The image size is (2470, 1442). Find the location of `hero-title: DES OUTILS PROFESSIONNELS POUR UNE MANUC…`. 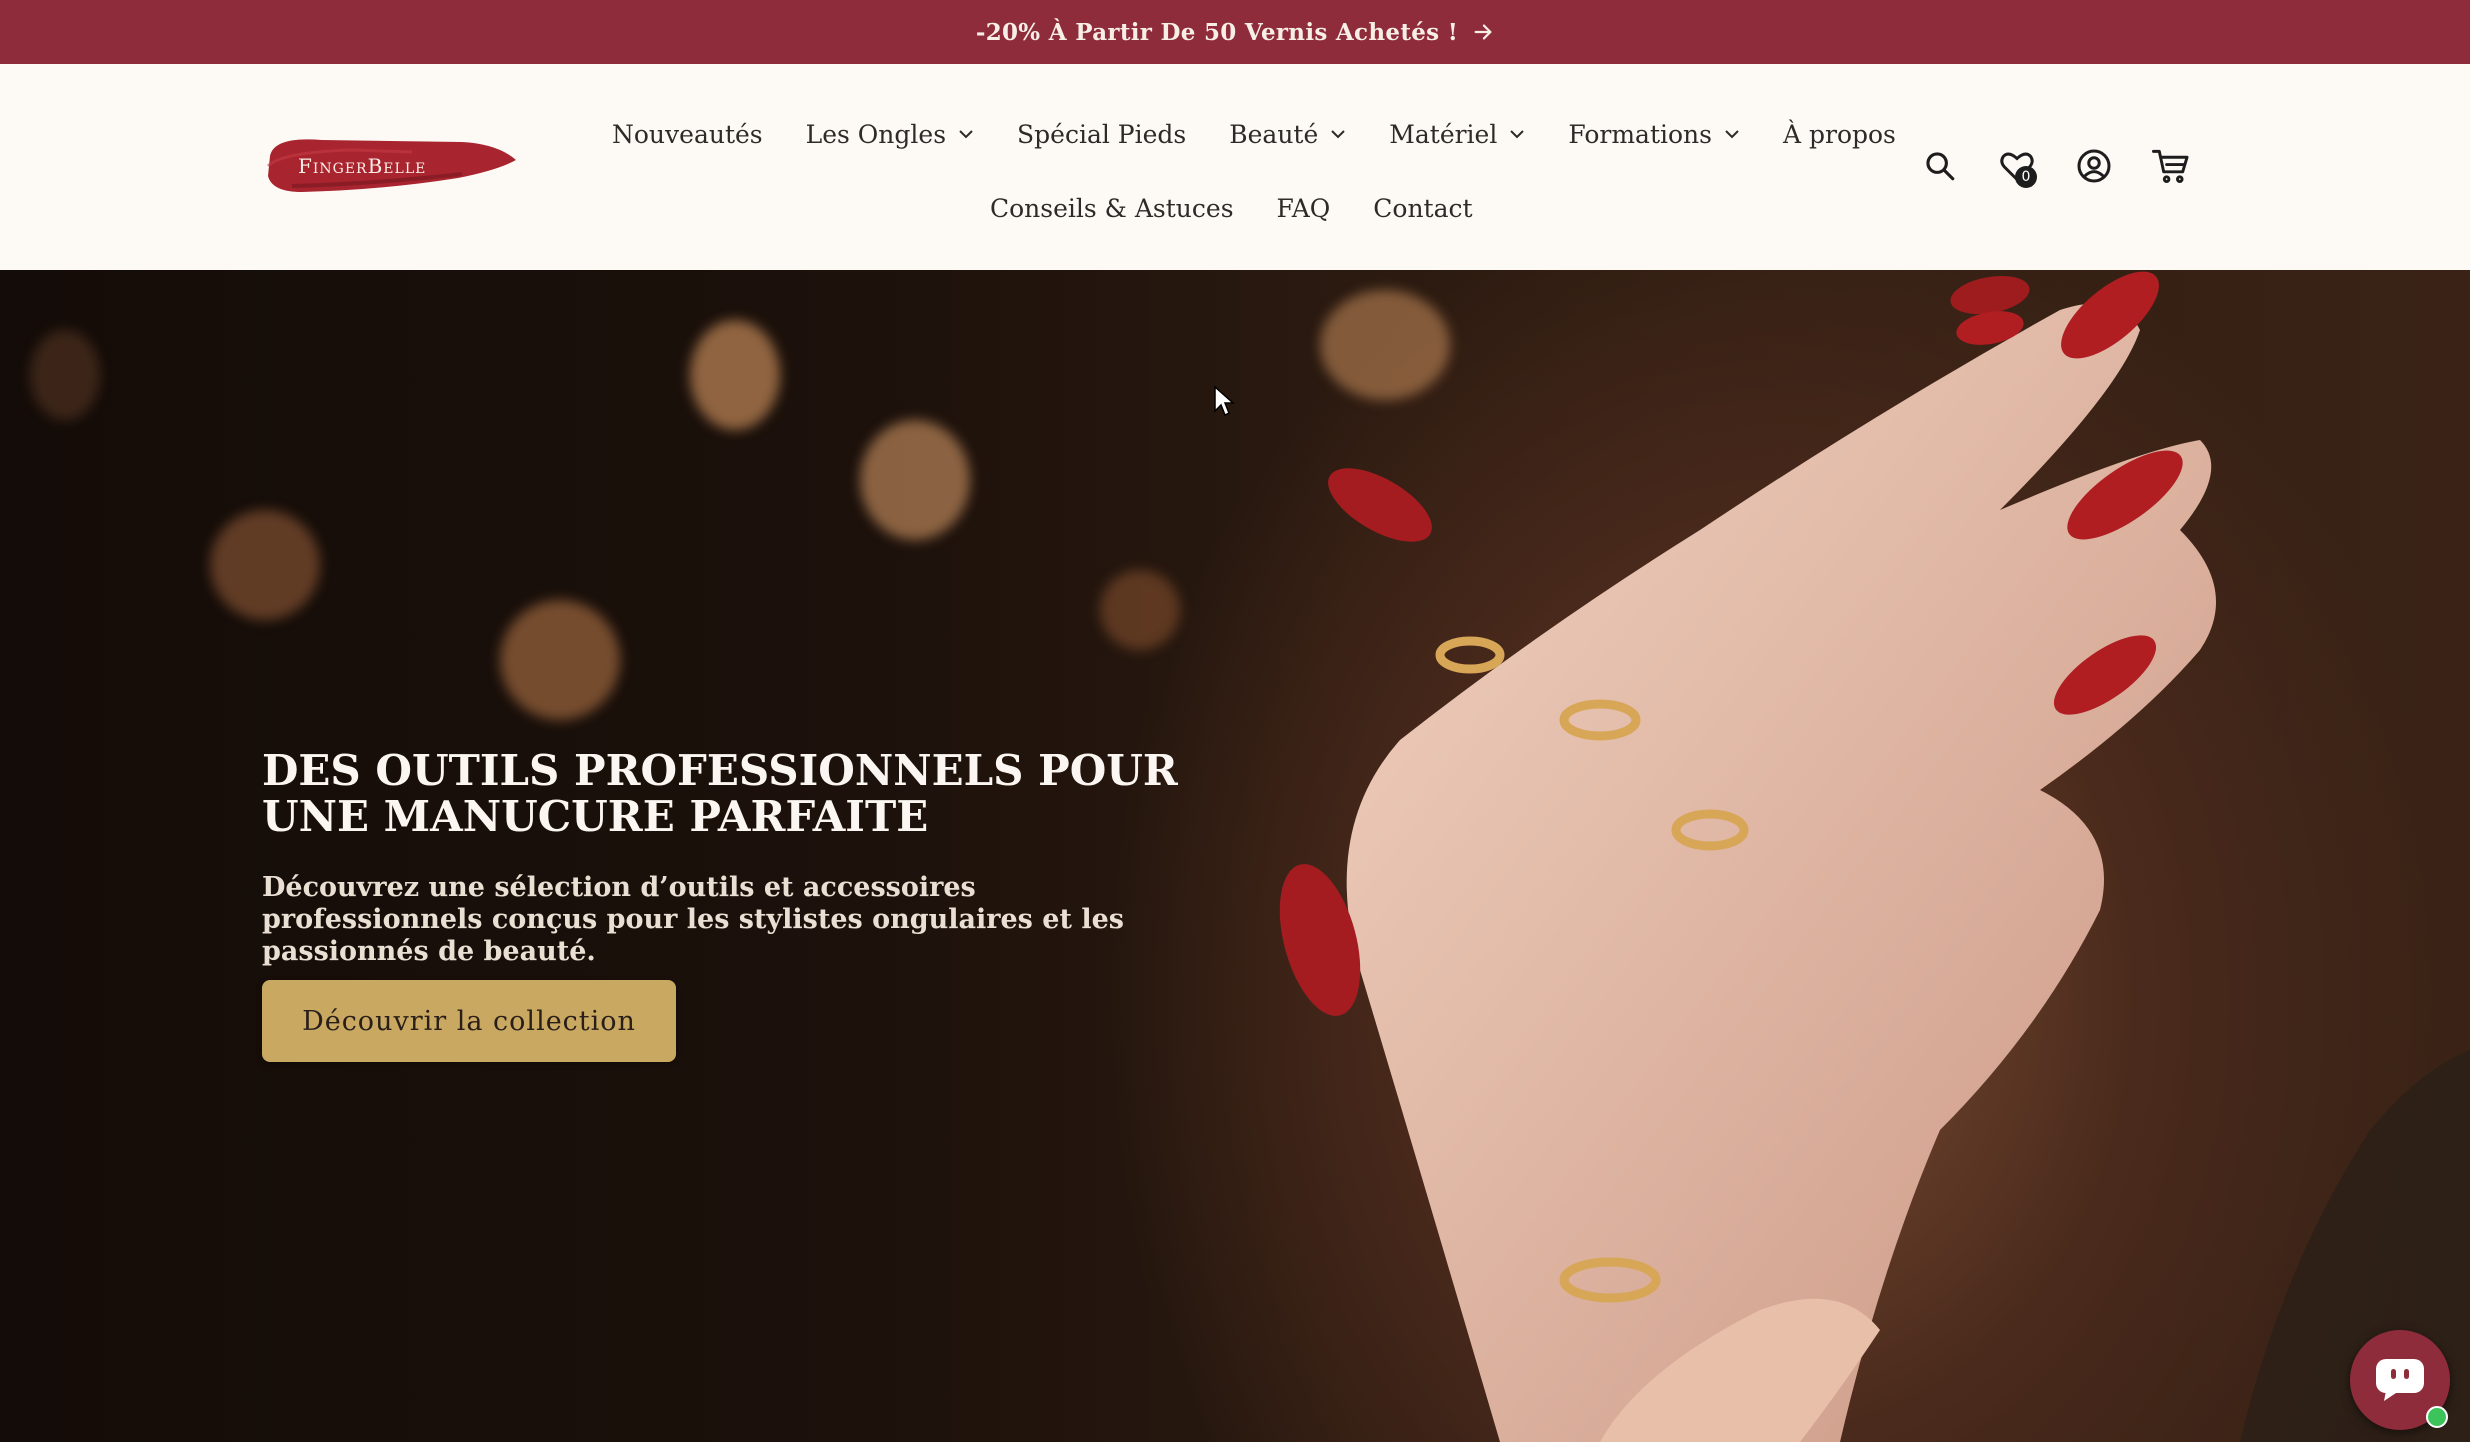

hero-title: DES OUTILS PROFESSIONNELS POUR UNE MANUC… is located at coordinates (720, 793).